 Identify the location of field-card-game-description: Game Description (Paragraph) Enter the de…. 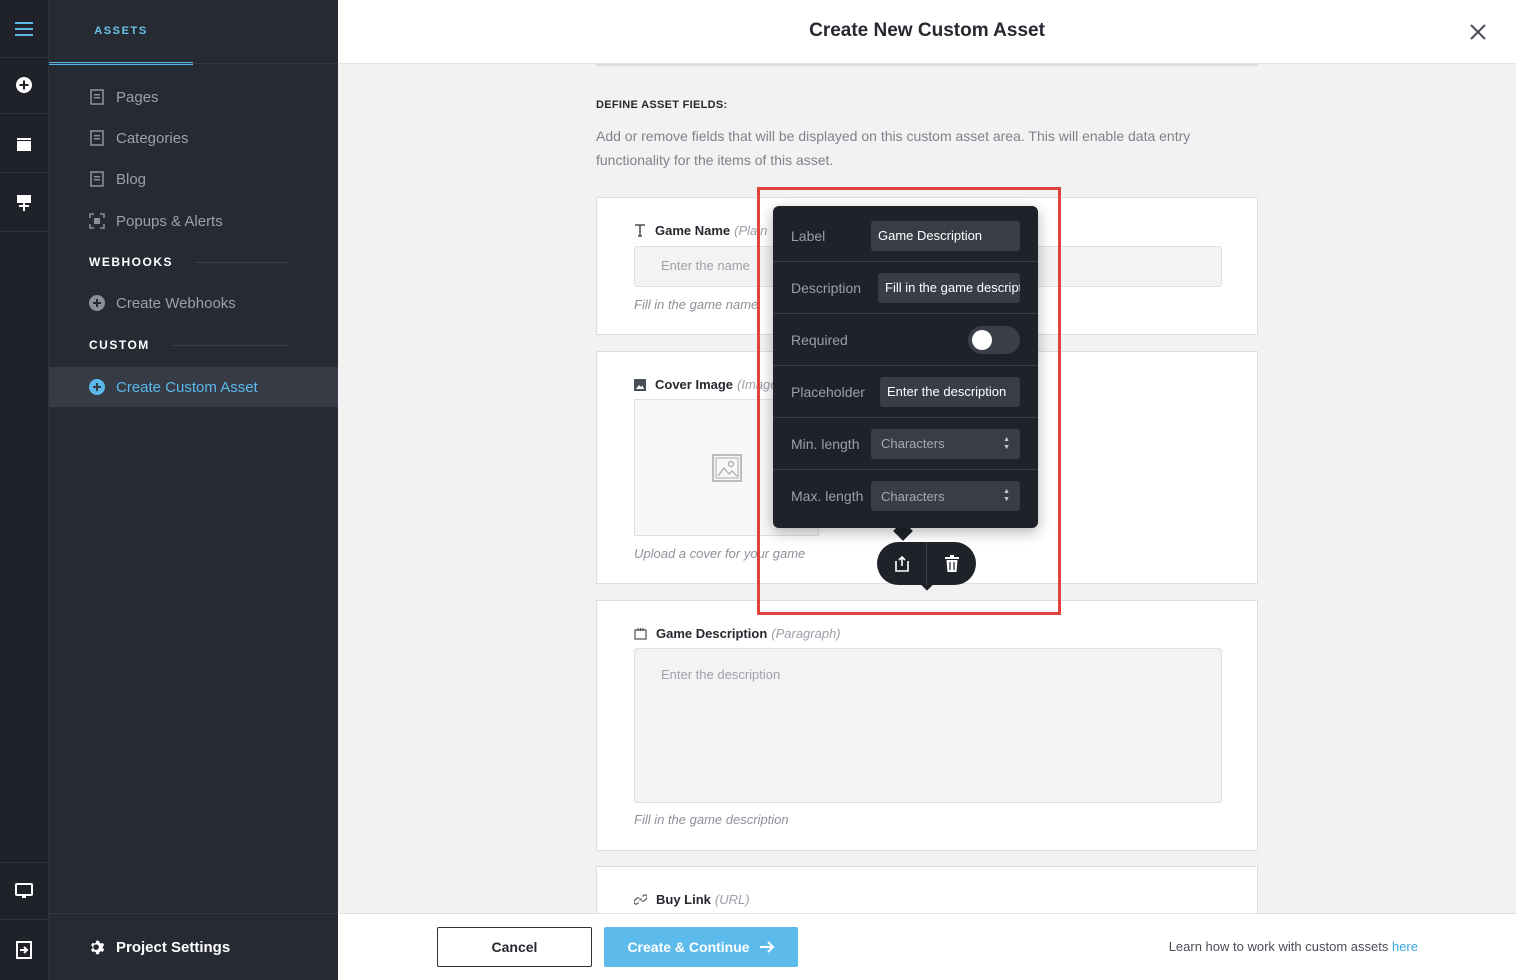
(927, 725).